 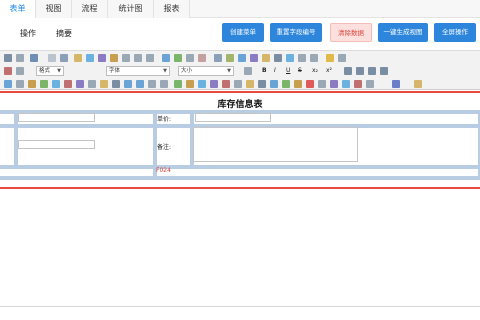 What do you see at coordinates (372, 71) in the screenshot?
I see `align-right-icon` at bounding box center [372, 71].